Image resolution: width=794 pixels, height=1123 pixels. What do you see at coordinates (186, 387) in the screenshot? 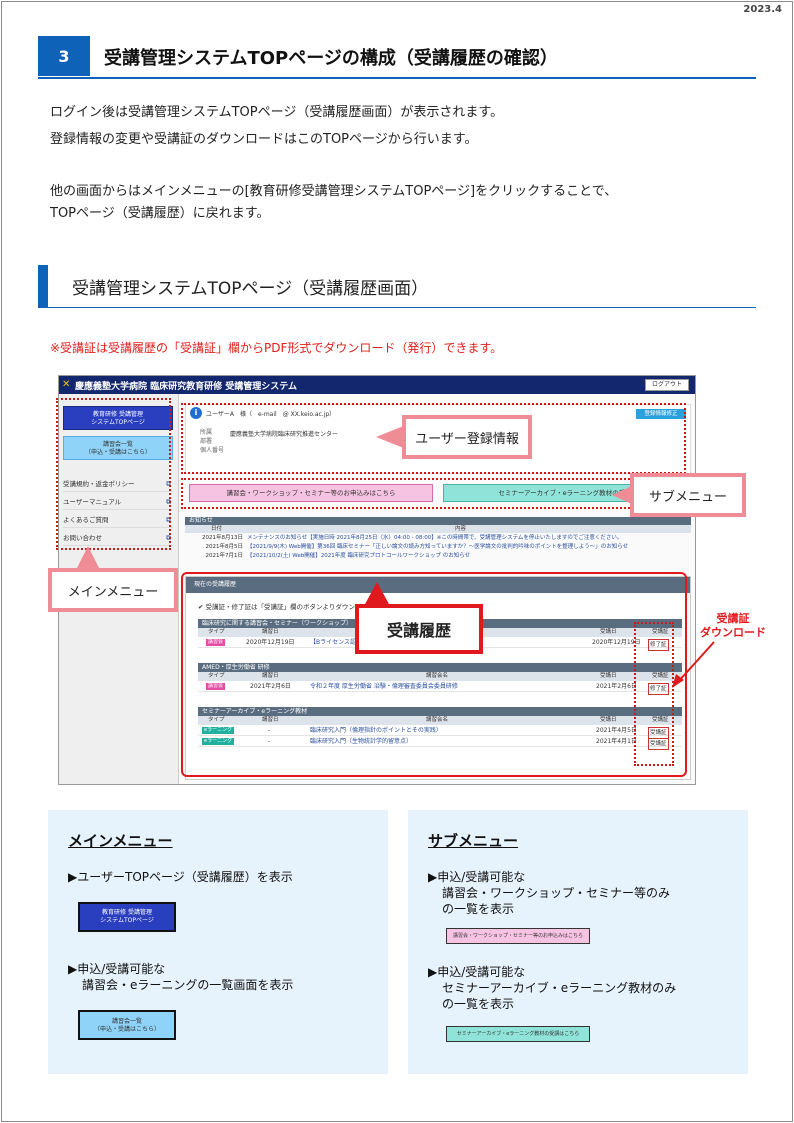
I see `system-title: 慶應義塾大学病院 臨床研究教育研修 受講管理システム` at bounding box center [186, 387].